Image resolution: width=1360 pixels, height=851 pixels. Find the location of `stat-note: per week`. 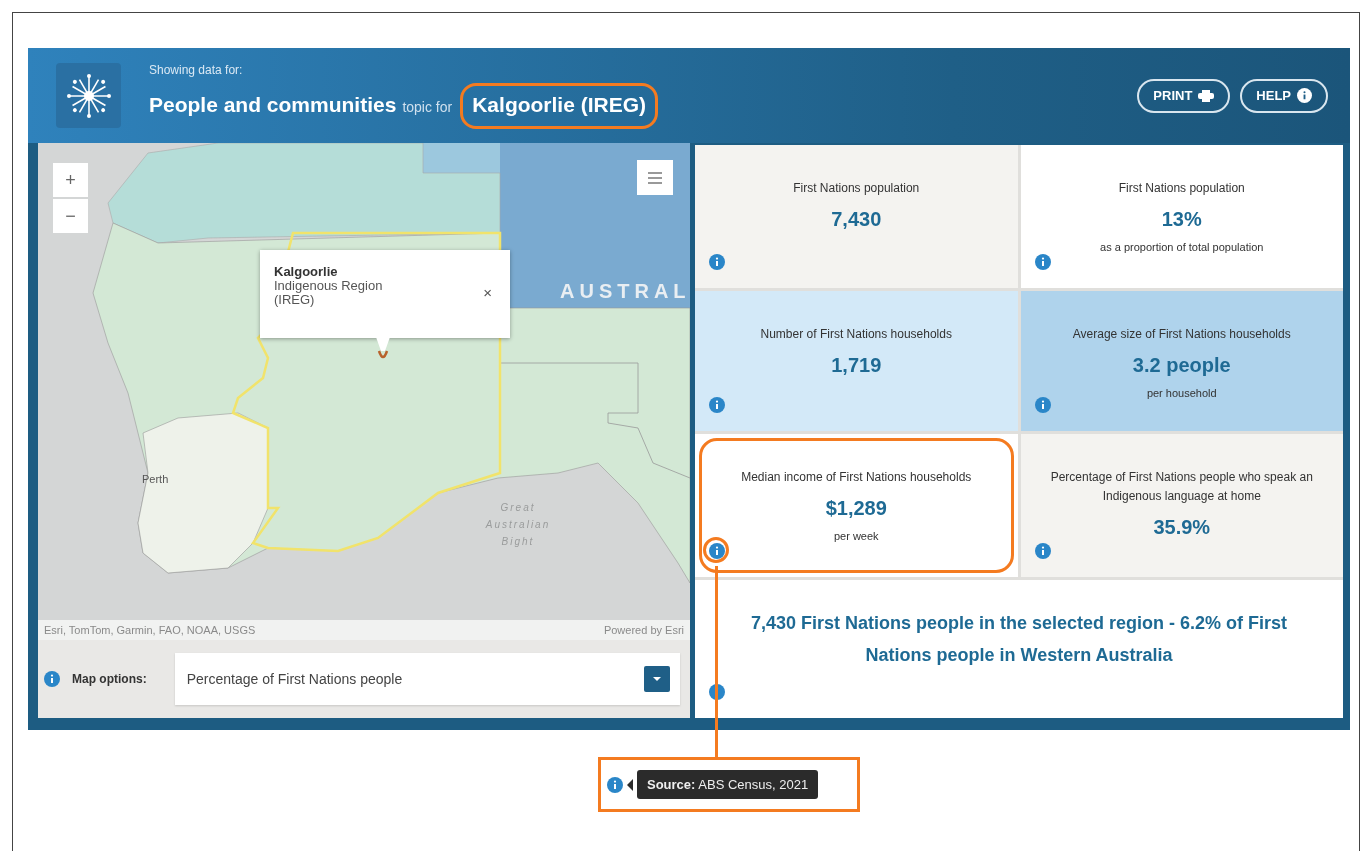

stat-note: per week is located at coordinates (856, 536).